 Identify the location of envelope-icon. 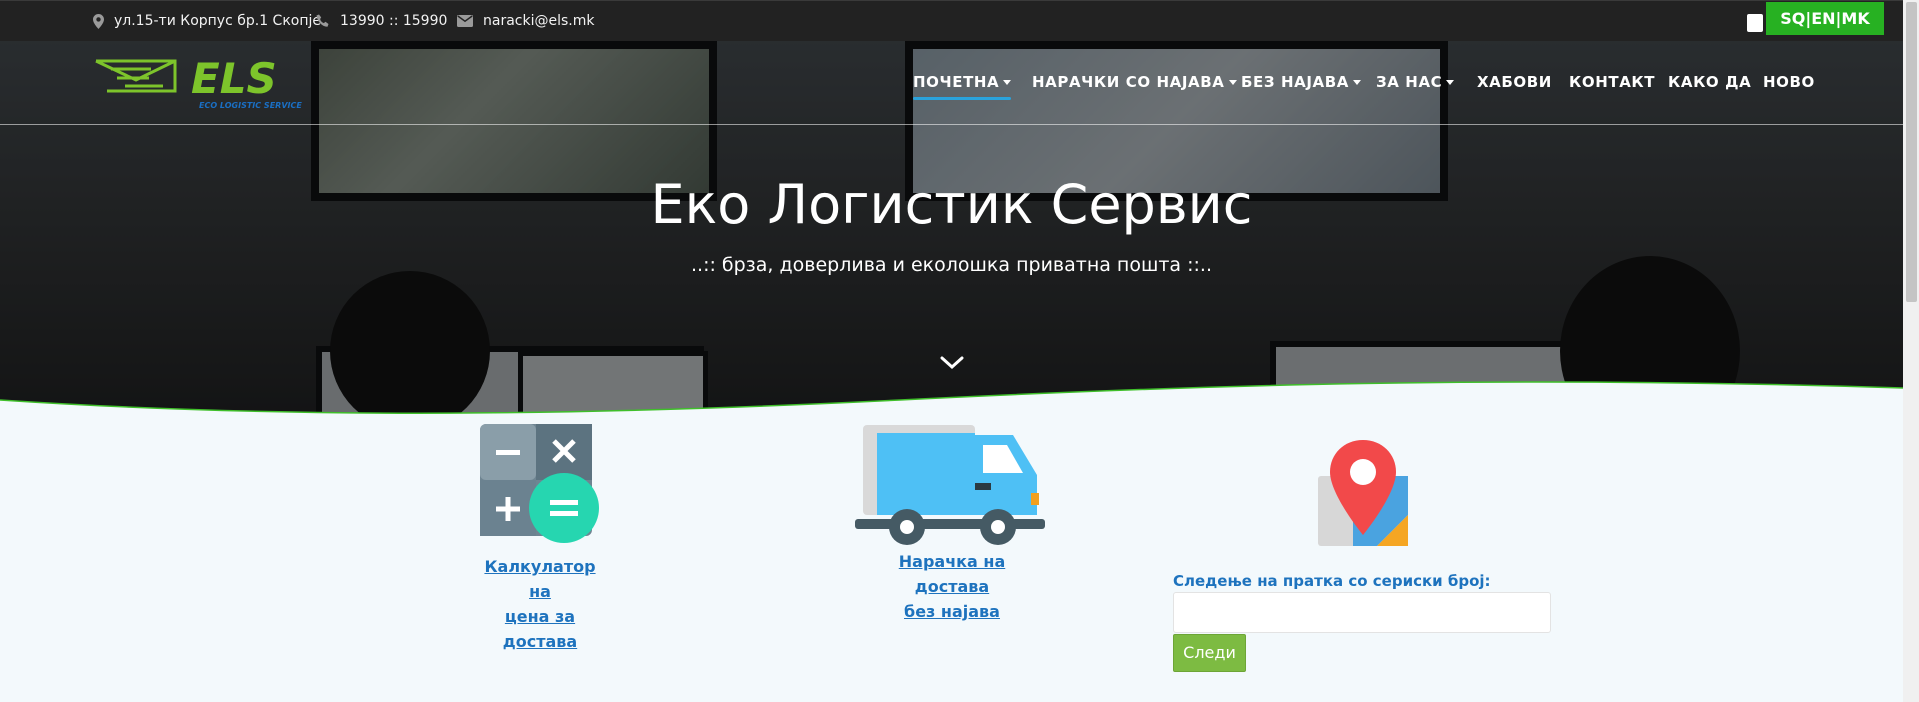
(465, 21).